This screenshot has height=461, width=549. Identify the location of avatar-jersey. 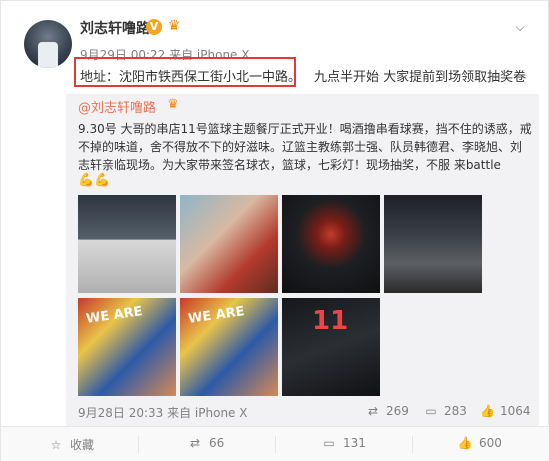
(48, 55).